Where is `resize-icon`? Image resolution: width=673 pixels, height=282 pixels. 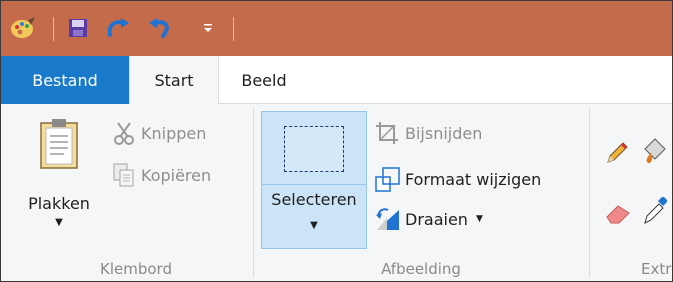 resize-icon is located at coordinates (388, 179).